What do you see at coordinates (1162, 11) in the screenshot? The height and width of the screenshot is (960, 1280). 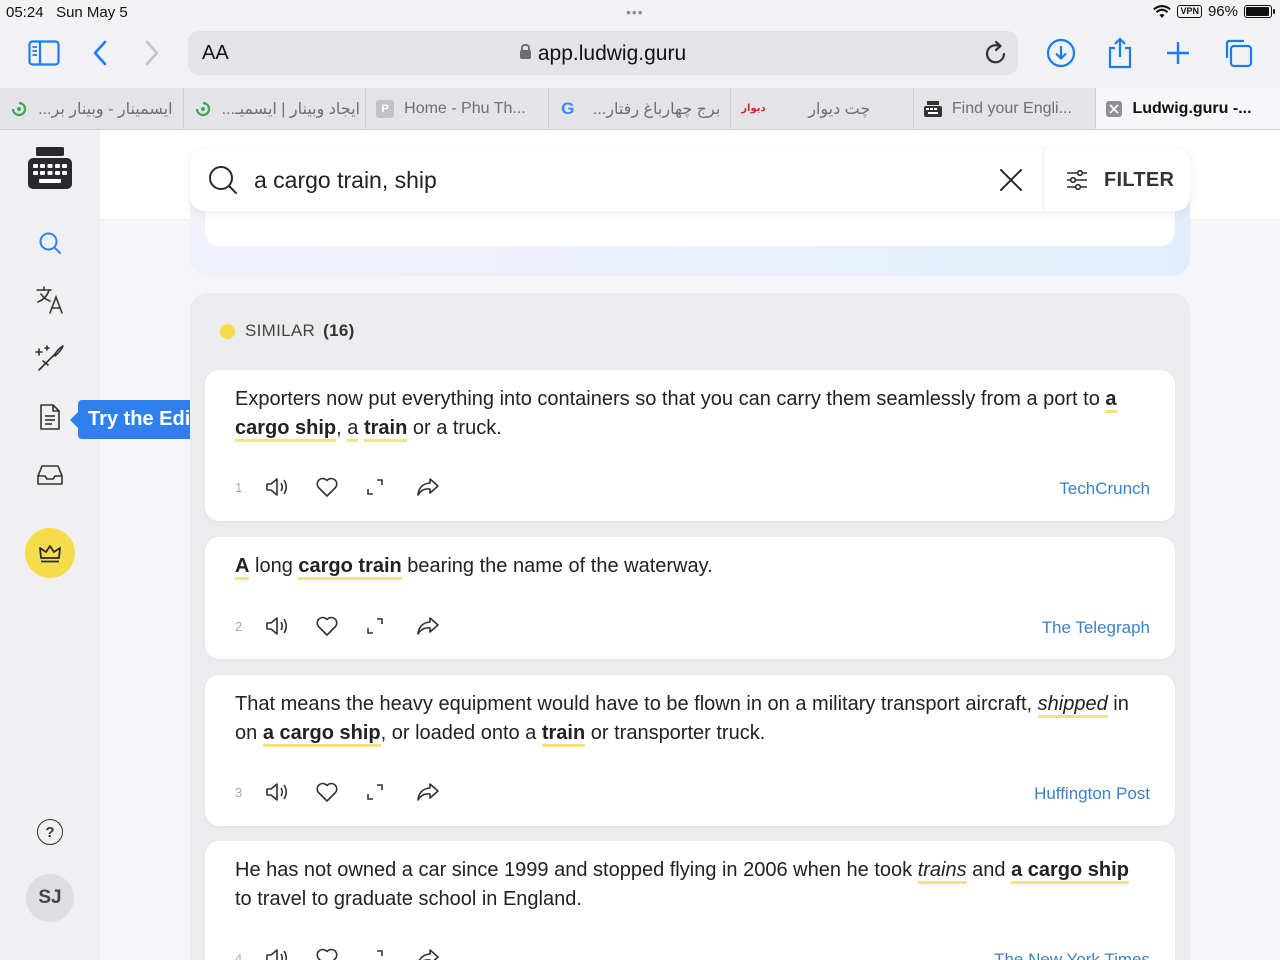 I see `wifi-icon` at bounding box center [1162, 11].